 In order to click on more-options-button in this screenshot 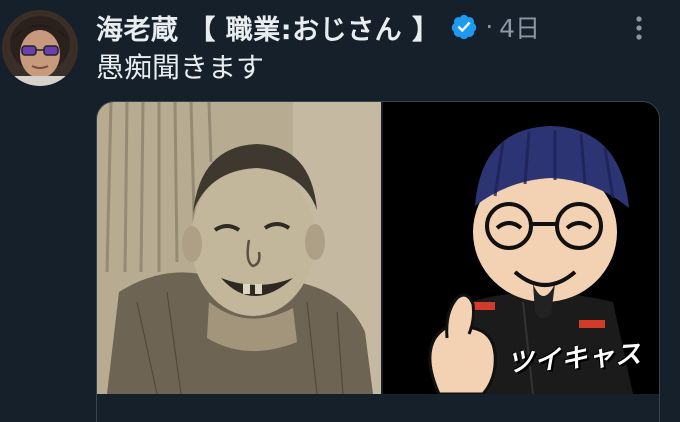, I will do `click(639, 28)`.